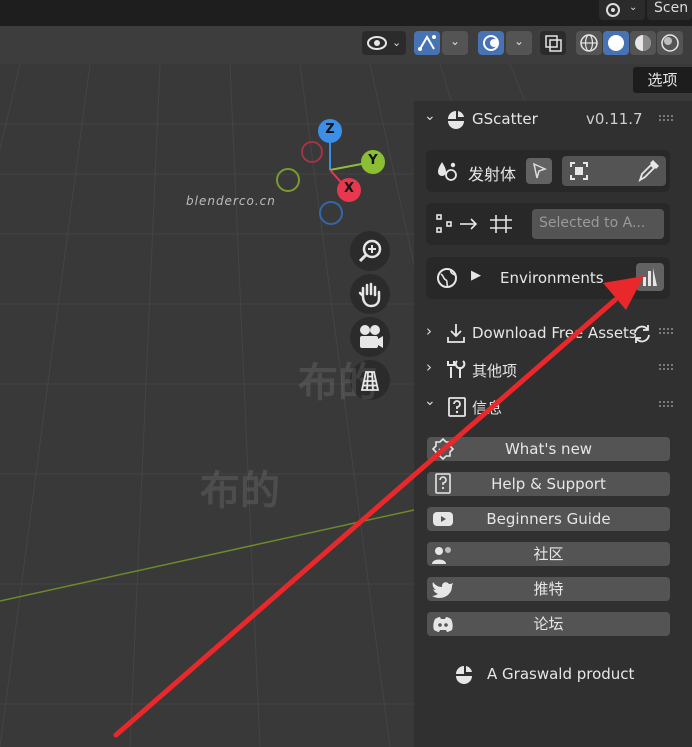  Describe the element at coordinates (474, 223) in the screenshot. I see `scatter-to-target-icon` at that location.